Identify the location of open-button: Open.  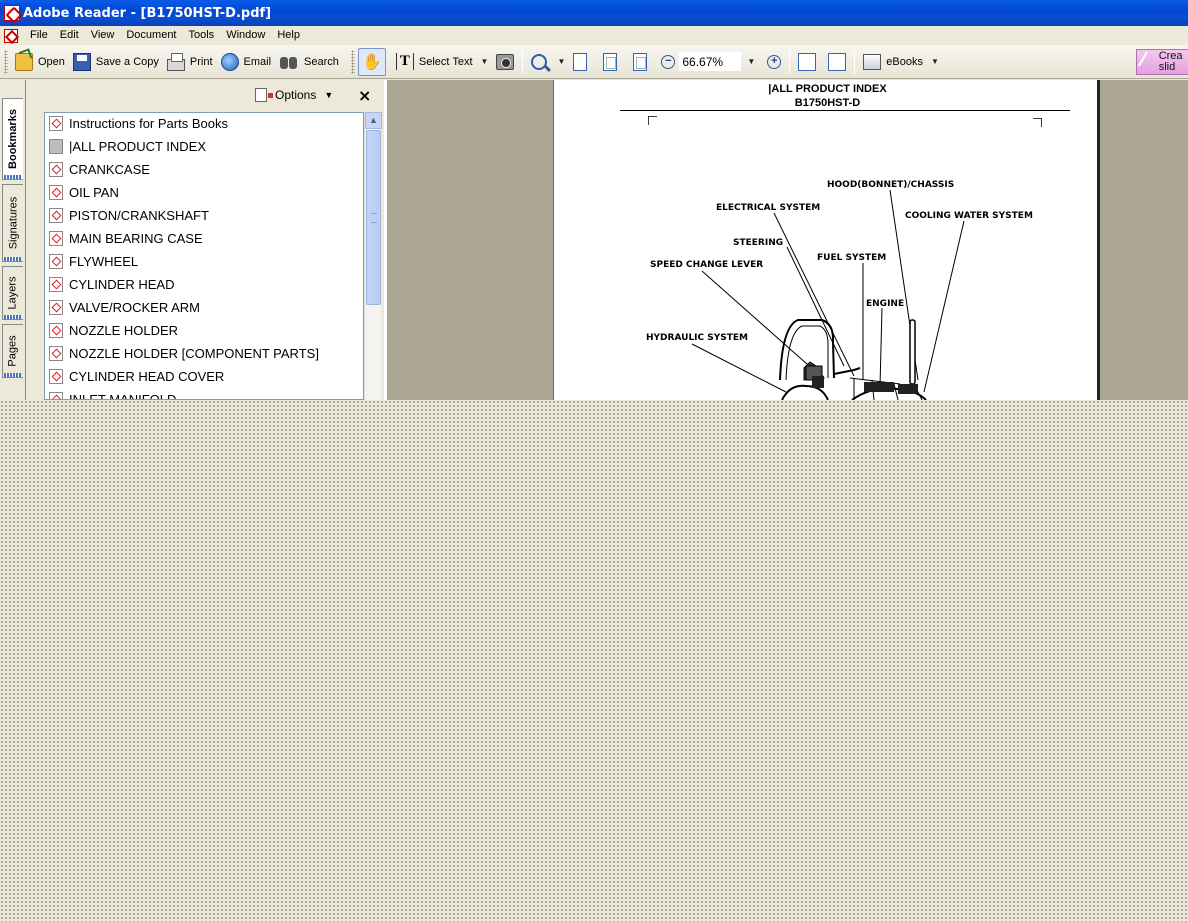
(40, 62).